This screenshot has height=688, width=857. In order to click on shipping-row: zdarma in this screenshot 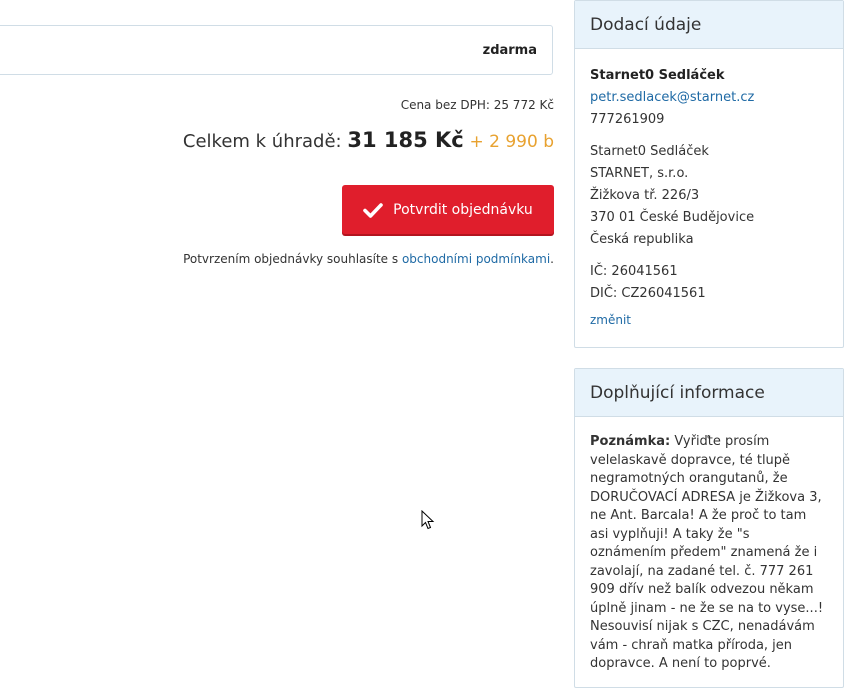, I will do `click(276, 50)`.